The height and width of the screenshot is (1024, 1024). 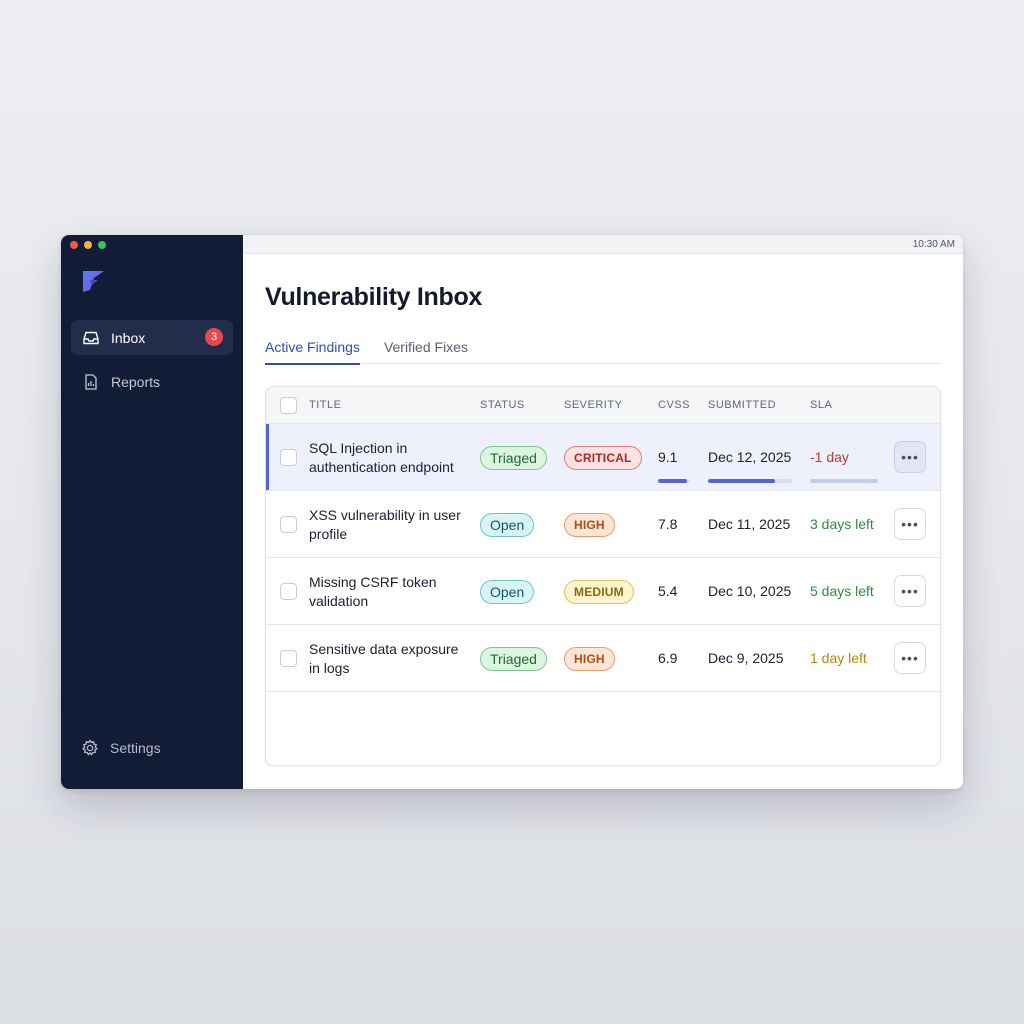 What do you see at coordinates (312, 349) in the screenshot?
I see `tab-active-findings: Active Findings` at bounding box center [312, 349].